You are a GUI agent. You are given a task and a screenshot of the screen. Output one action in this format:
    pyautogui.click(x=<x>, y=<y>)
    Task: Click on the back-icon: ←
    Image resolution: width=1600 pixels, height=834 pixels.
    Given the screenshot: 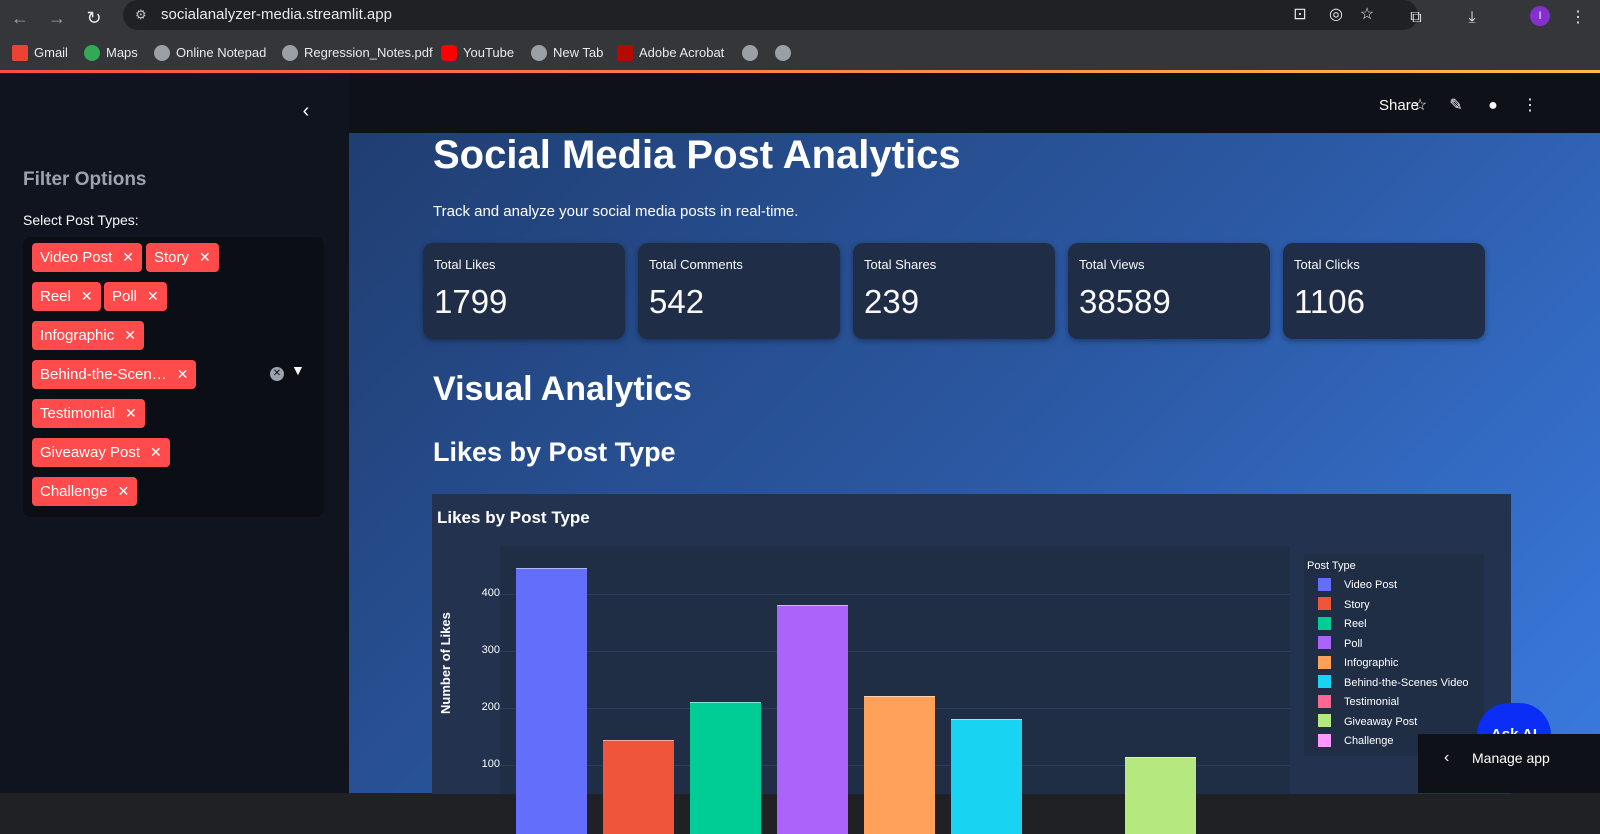 What is the action you would take?
    pyautogui.click(x=20, y=18)
    